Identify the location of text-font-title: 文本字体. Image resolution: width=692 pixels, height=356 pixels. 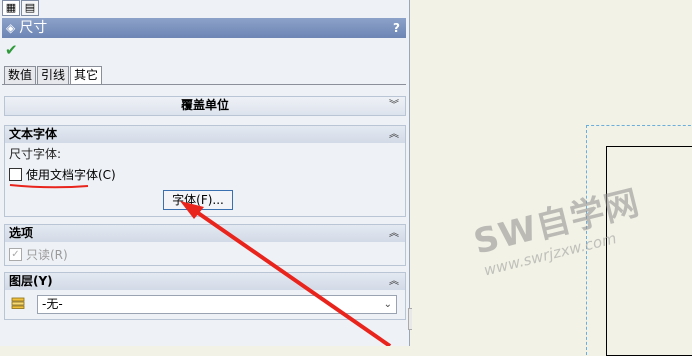
(33, 134).